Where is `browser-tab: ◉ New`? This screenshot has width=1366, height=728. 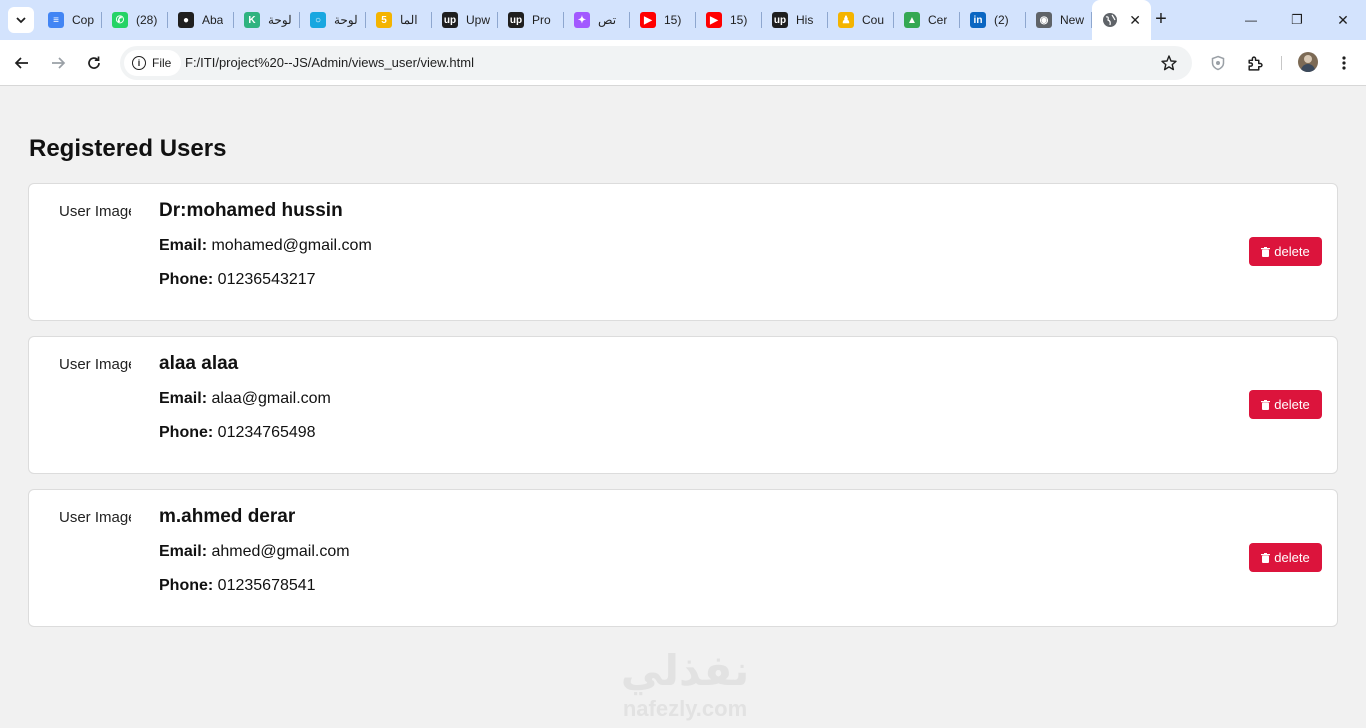
browser-tab: ◉ New is located at coordinates (1059, 20).